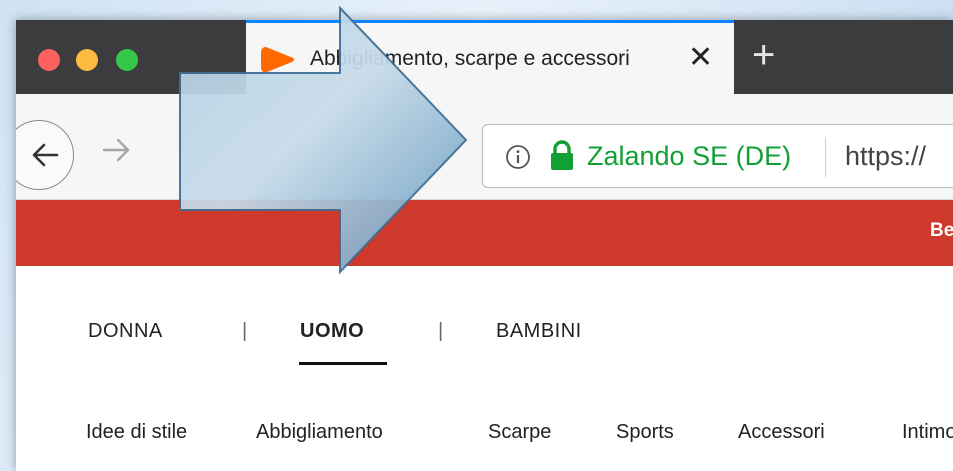  What do you see at coordinates (781, 432) in the screenshot?
I see `category-accessori: Accessori` at bounding box center [781, 432].